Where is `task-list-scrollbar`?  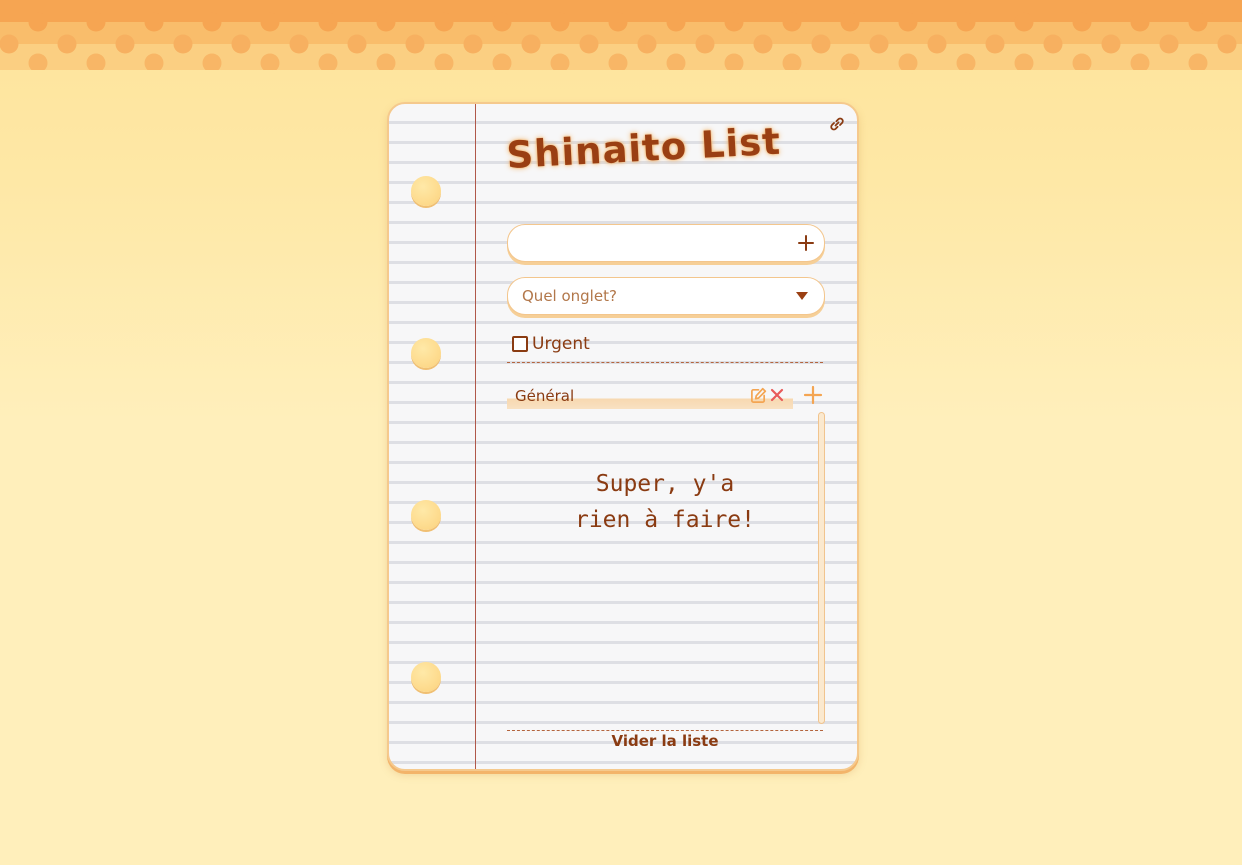 task-list-scrollbar is located at coordinates (821, 568).